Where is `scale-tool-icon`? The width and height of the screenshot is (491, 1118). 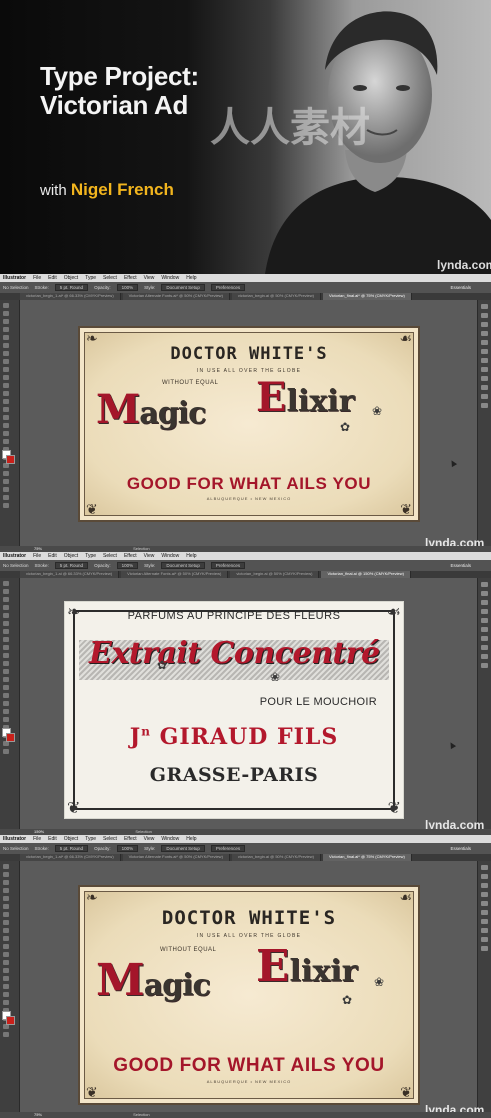 scale-tool-icon is located at coordinates (6, 679).